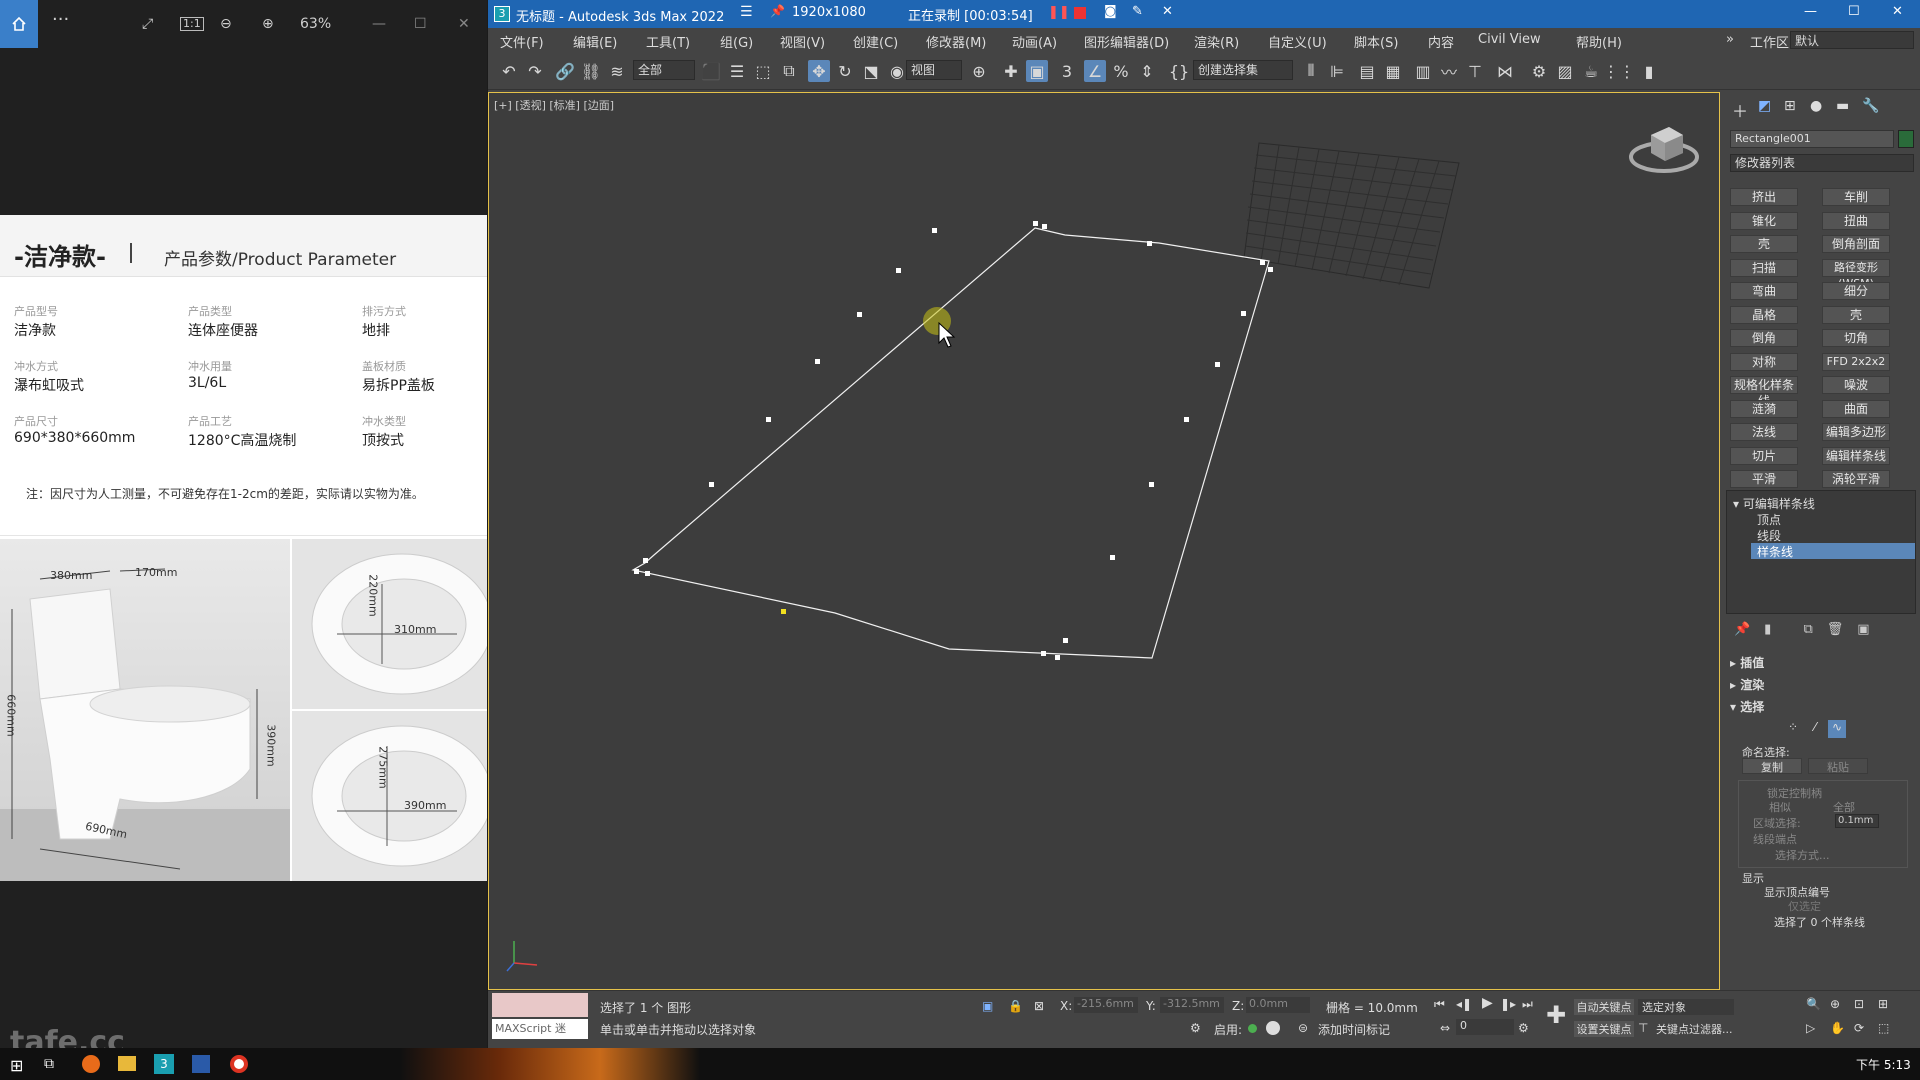 Image resolution: width=1920 pixels, height=1080 pixels. I want to click on file-explorer-icon, so click(127, 1063).